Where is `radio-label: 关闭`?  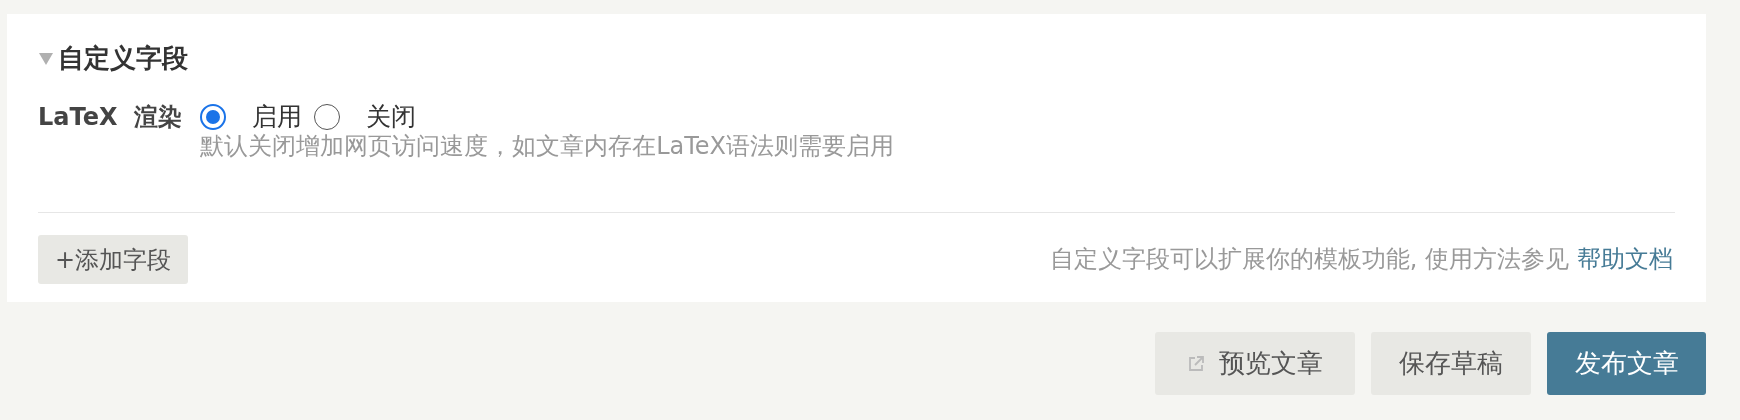 radio-label: 关闭 is located at coordinates (391, 117).